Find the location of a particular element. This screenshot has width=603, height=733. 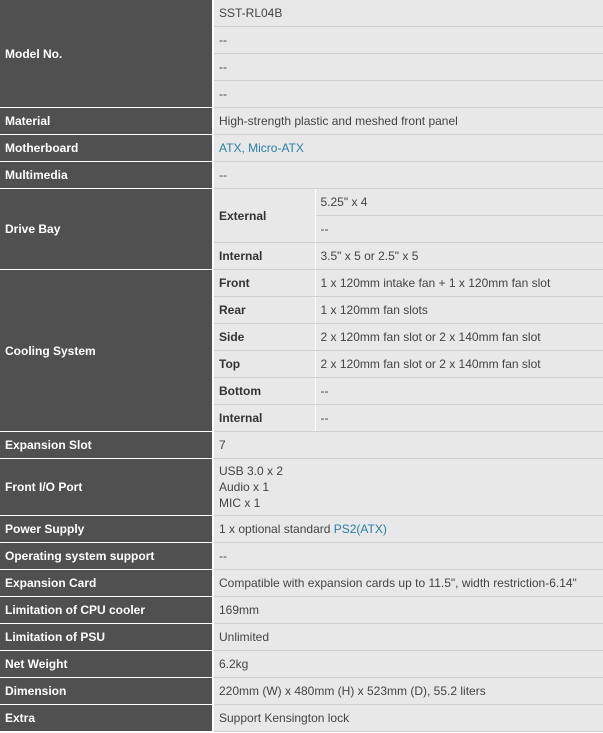

spec-row-drive-bay: Drive Bay External 5.25" x 4 is located at coordinates (301, 229).